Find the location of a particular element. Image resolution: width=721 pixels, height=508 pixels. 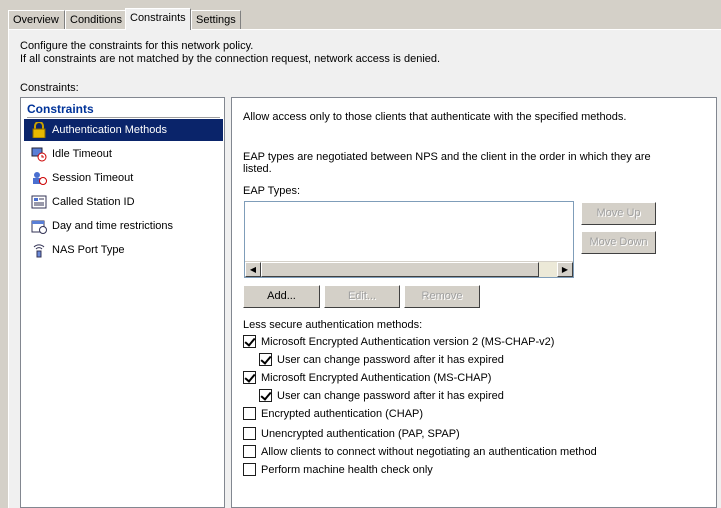

chap-checkbox is located at coordinates (249, 413).